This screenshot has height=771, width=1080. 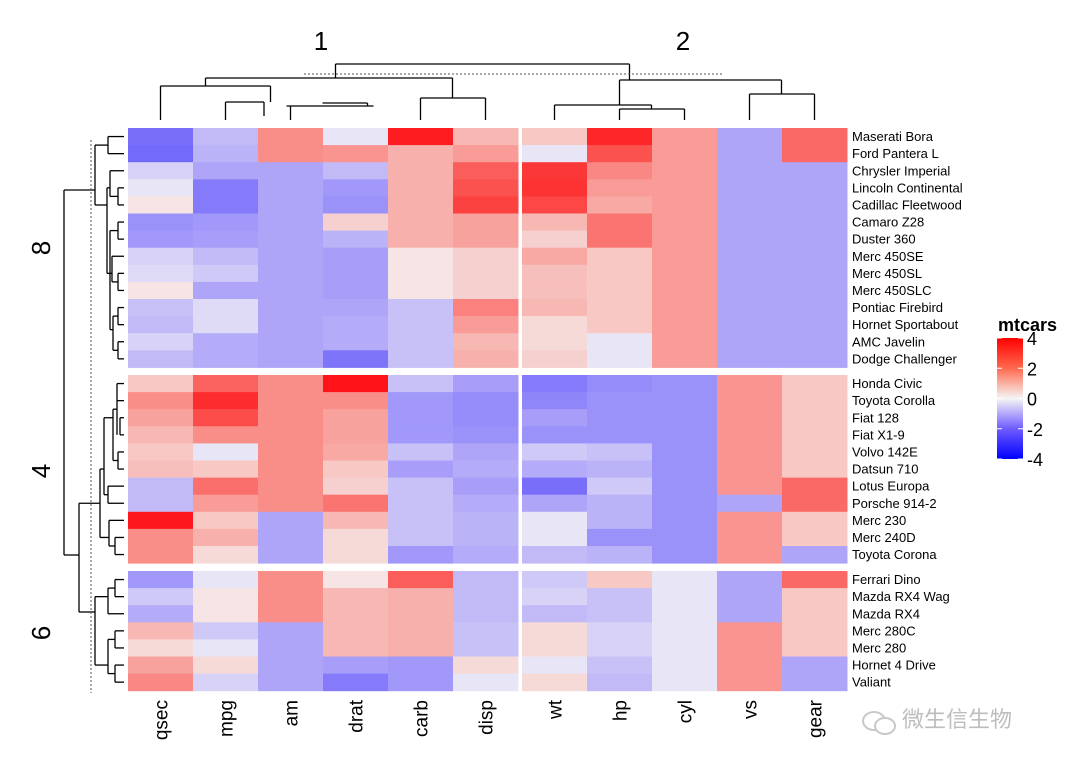 I want to click on legend-tick-label: 2, so click(x=1032, y=369).